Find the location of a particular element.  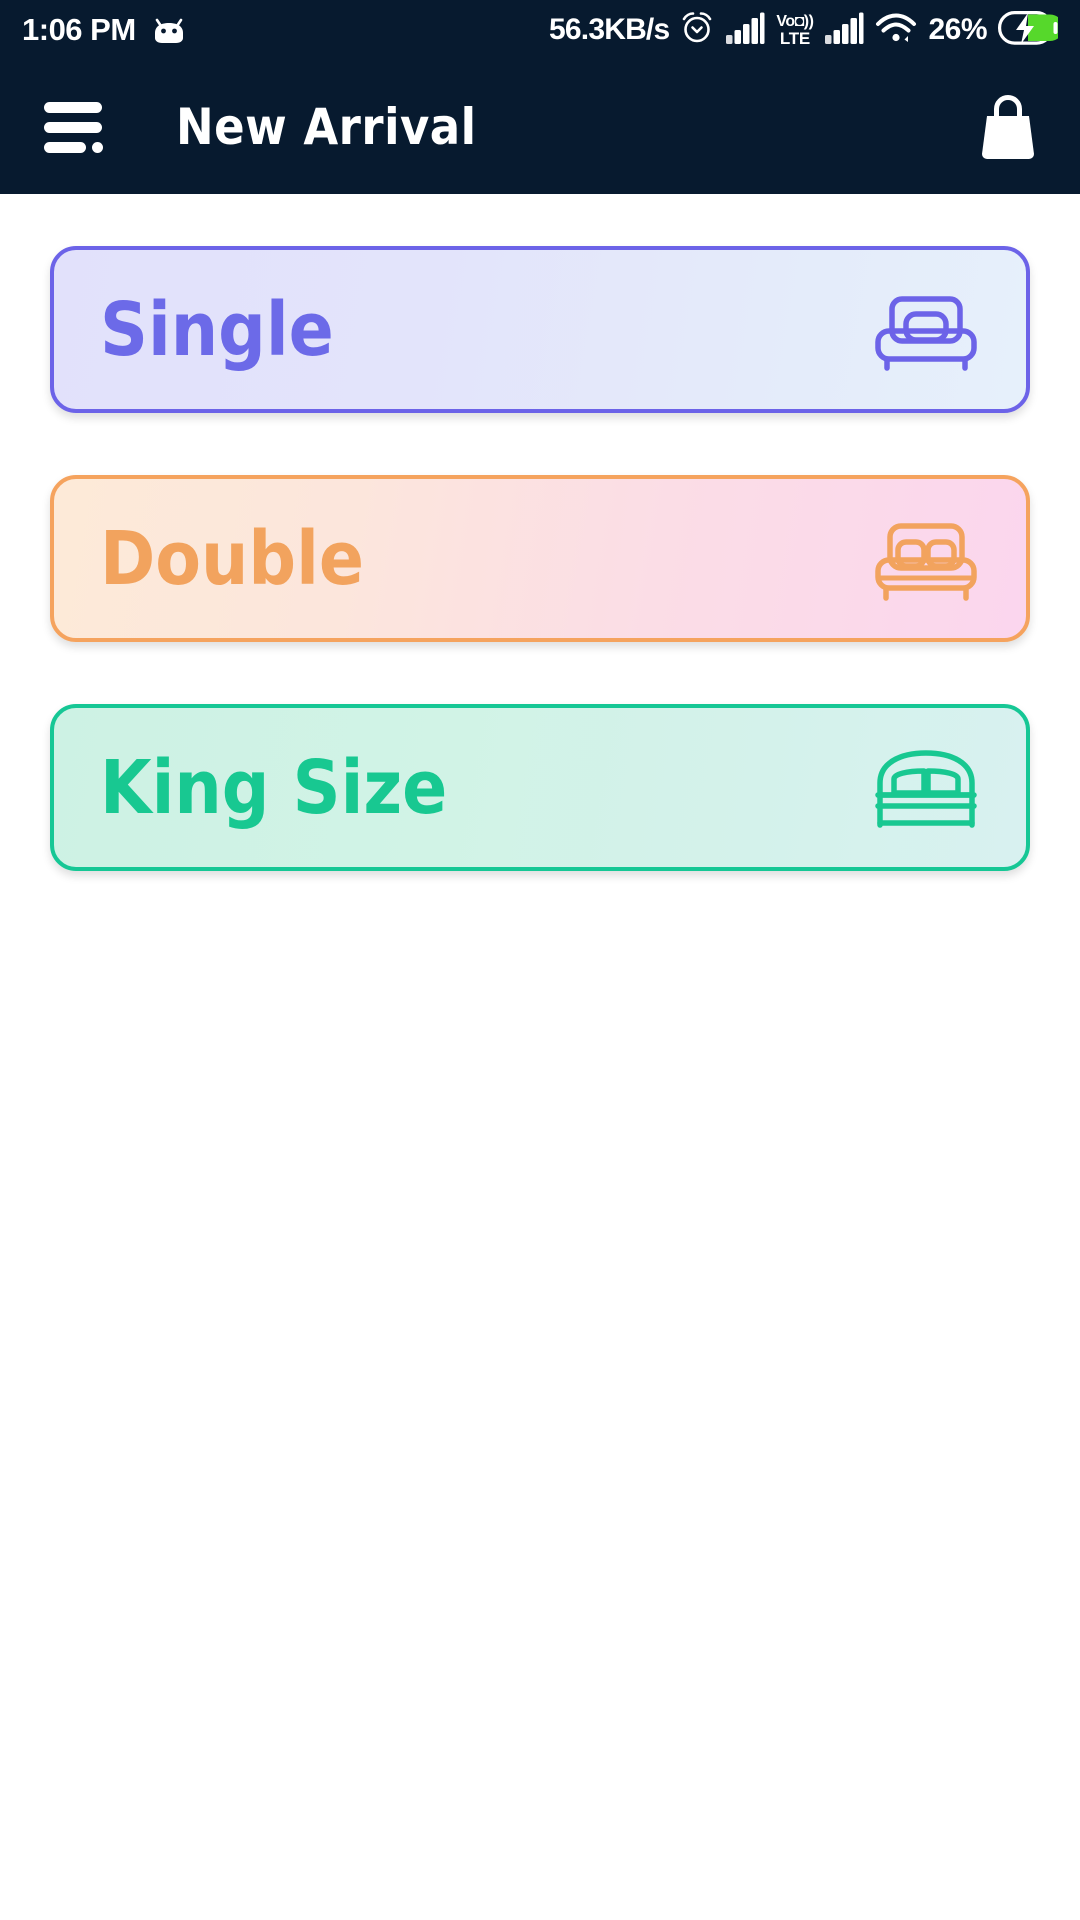

double-bed-icon is located at coordinates (926, 559).